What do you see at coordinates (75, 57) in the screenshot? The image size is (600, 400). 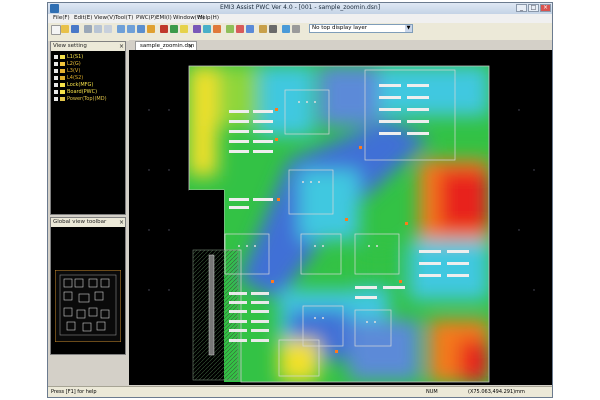 I see `layer-label: L1(S1)` at bounding box center [75, 57].